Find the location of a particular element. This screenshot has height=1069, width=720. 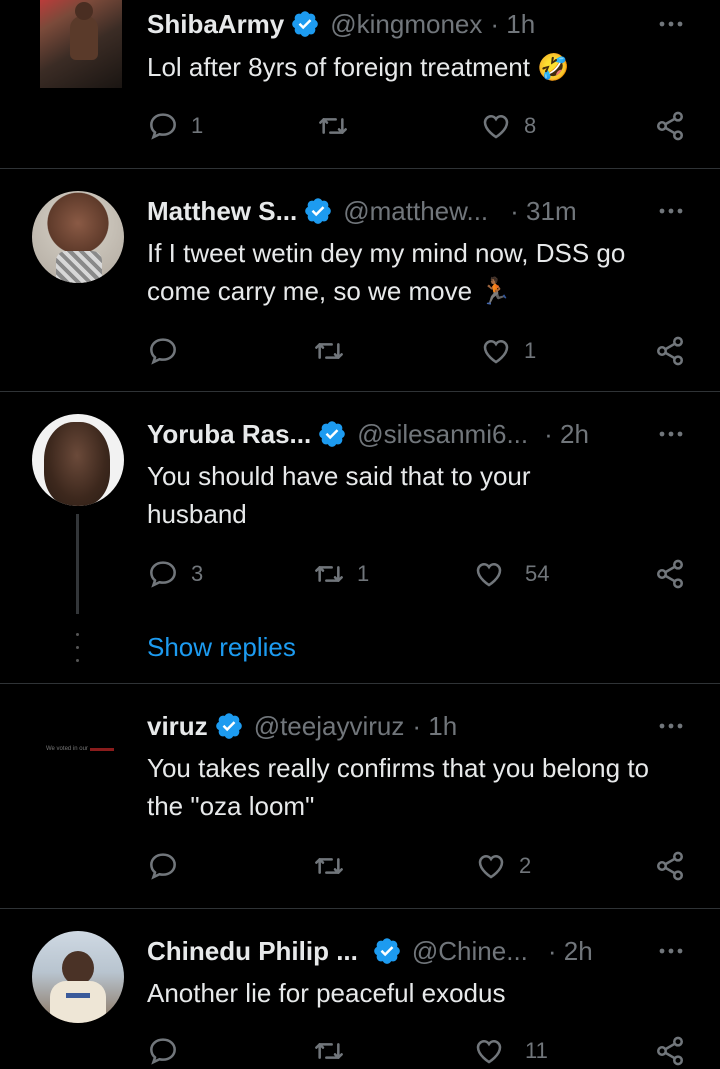

like-button: 11 is located at coordinates (510, 1051).